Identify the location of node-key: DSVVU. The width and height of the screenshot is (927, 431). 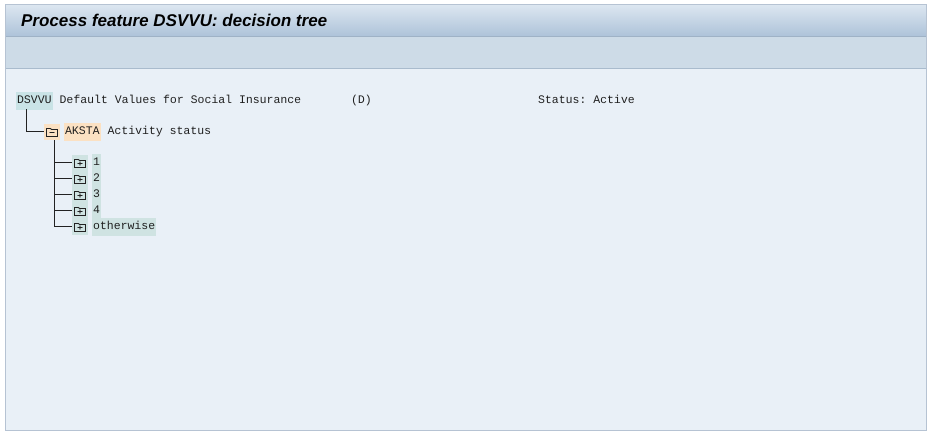
(34, 101).